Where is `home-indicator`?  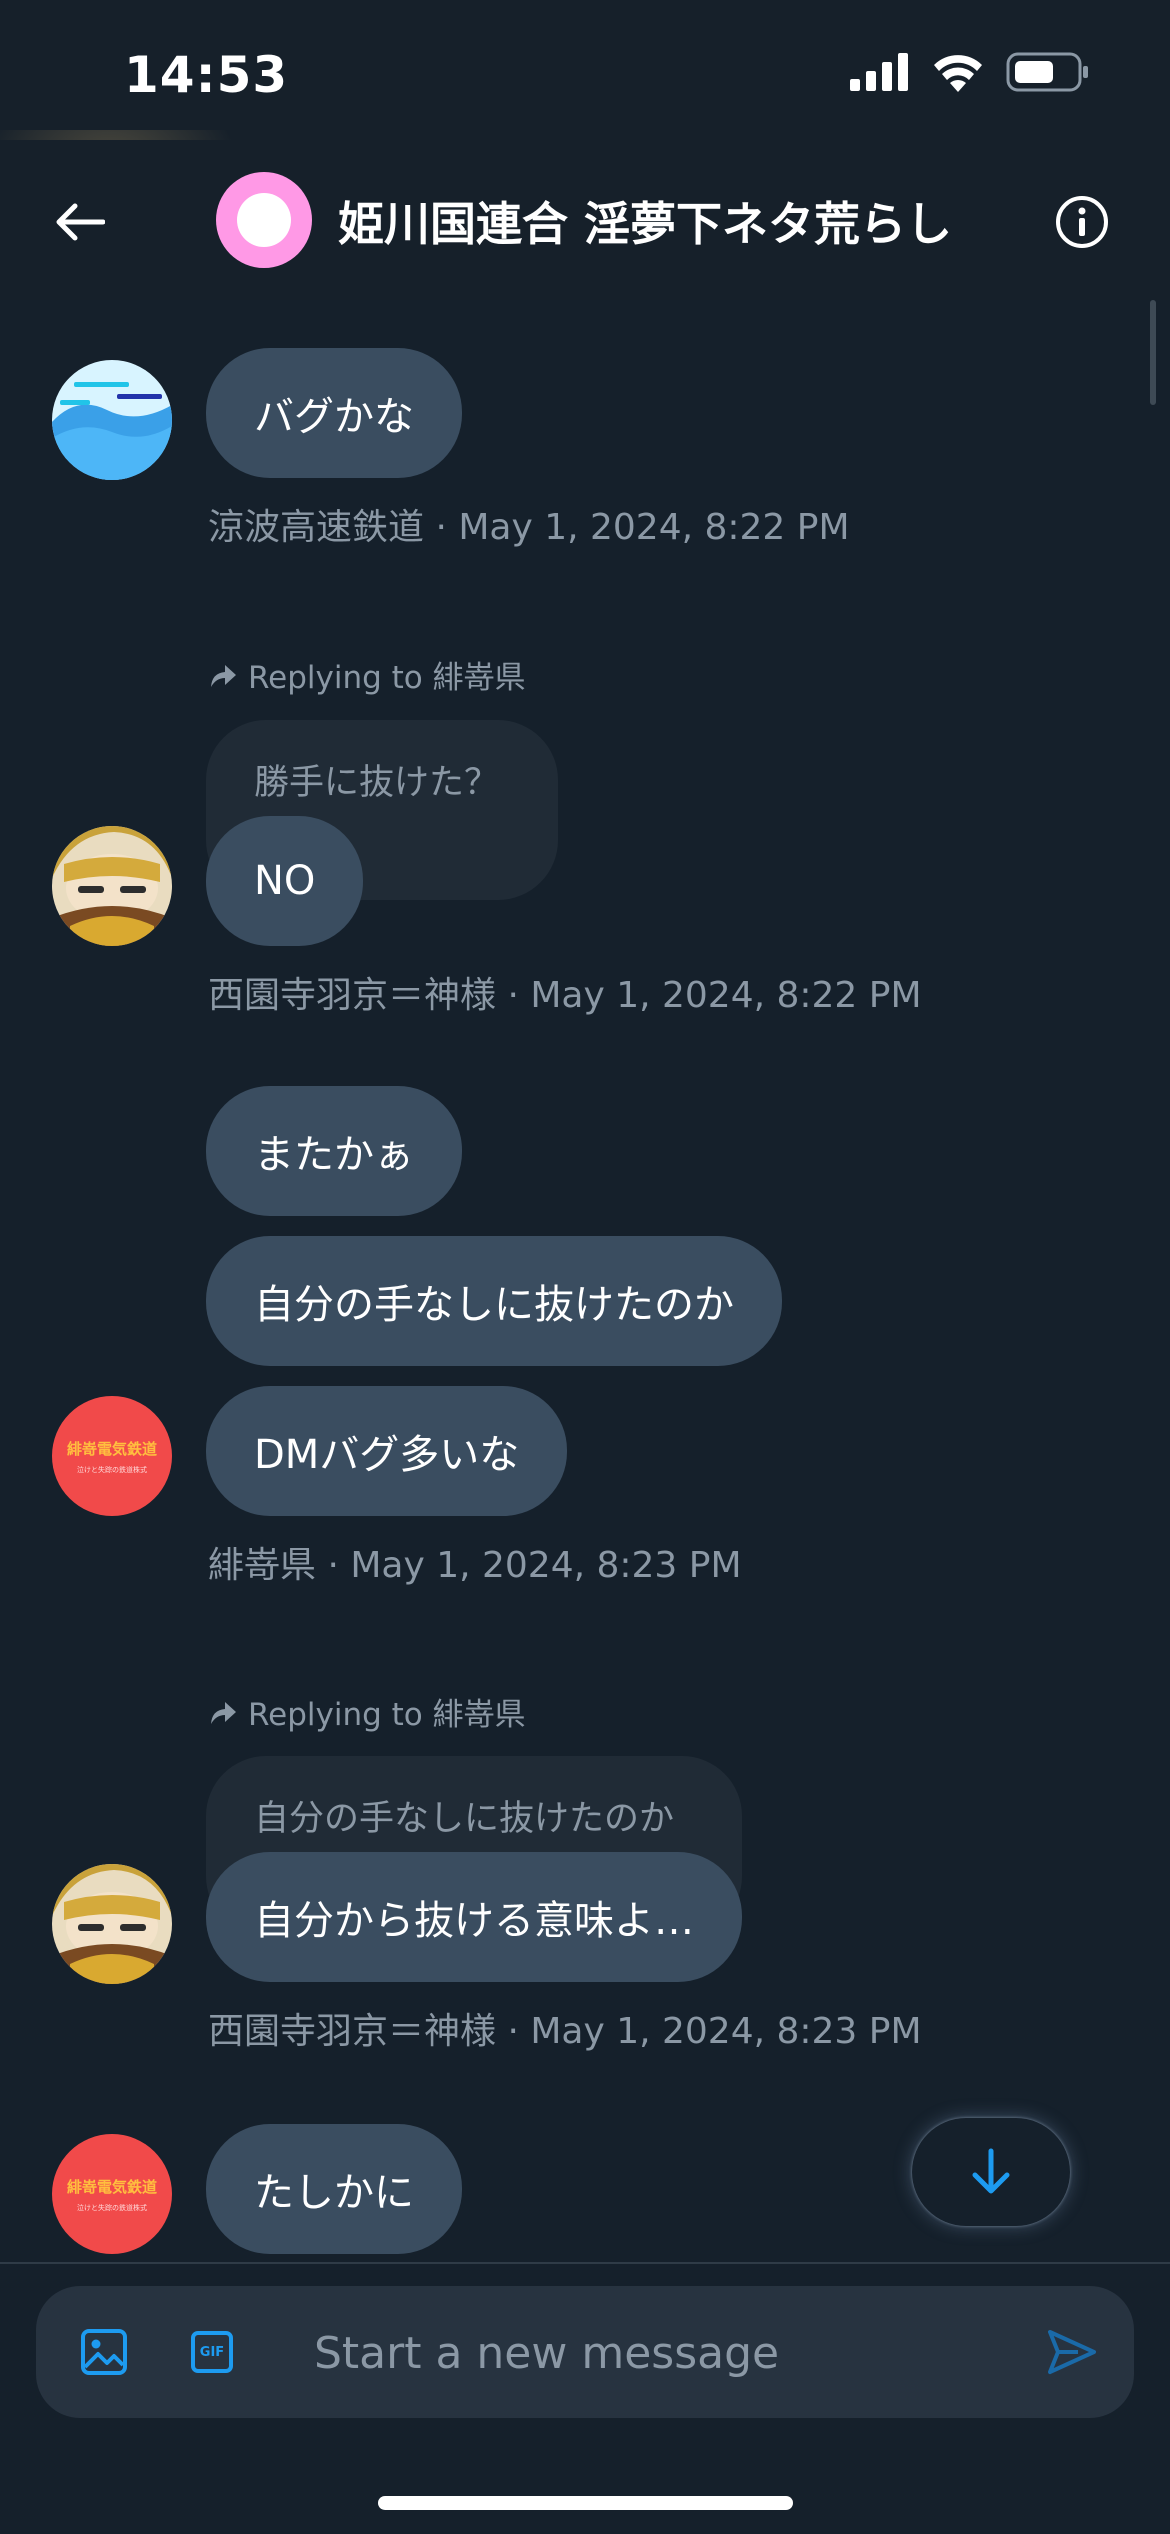 home-indicator is located at coordinates (585, 2503).